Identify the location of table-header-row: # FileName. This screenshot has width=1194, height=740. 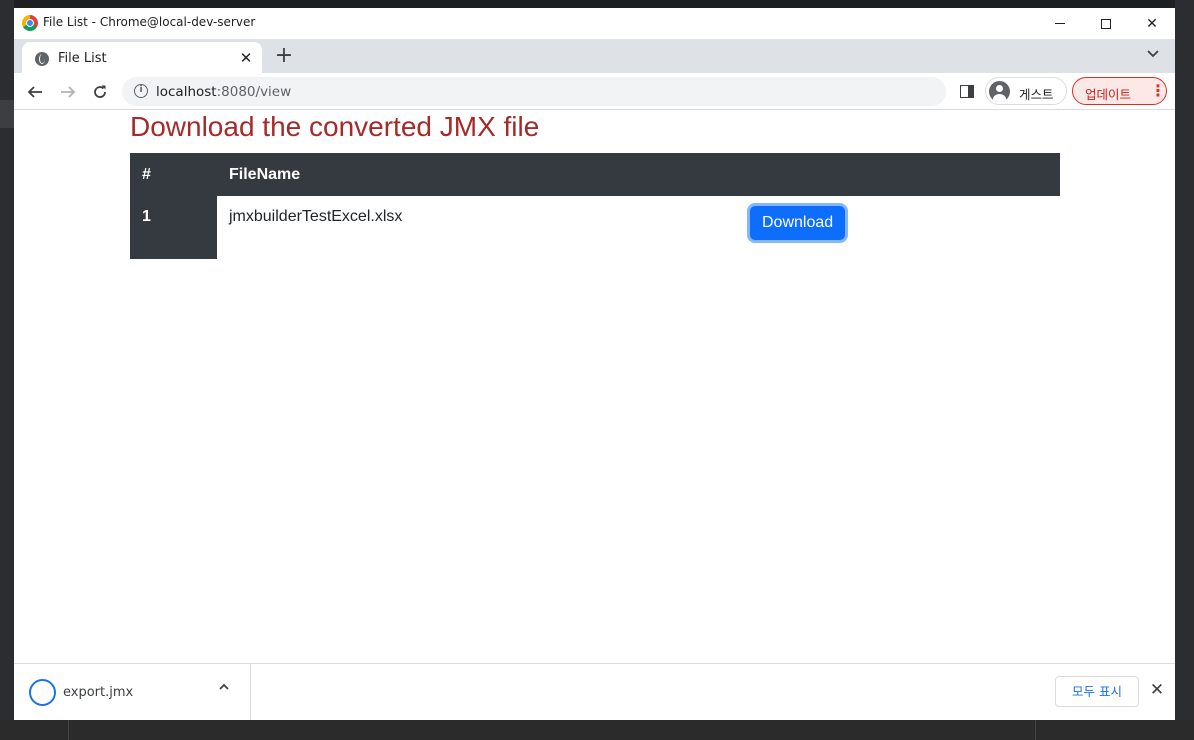
(595, 174).